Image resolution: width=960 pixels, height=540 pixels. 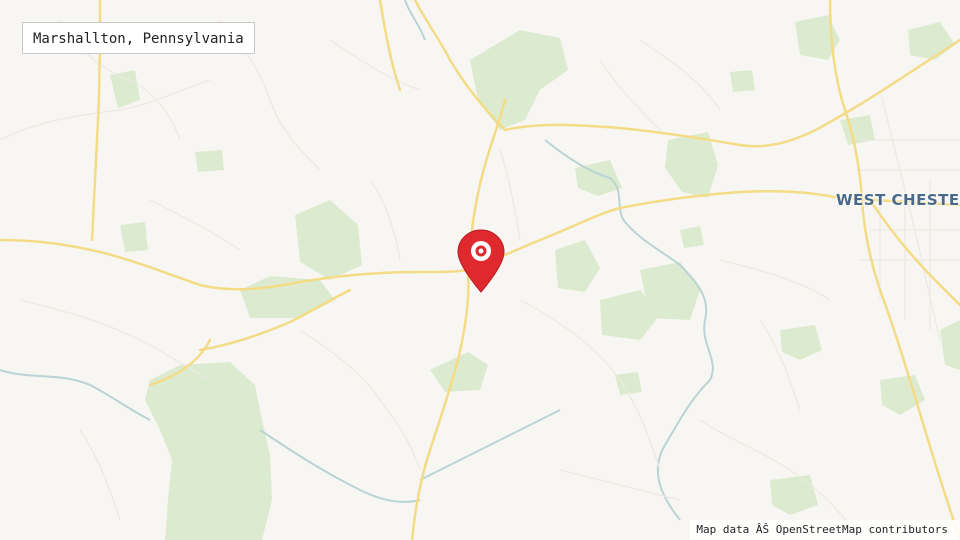 I want to click on map-attribution: Map data ÂŠ OpenStreetMap contributors, so click(x=825, y=530).